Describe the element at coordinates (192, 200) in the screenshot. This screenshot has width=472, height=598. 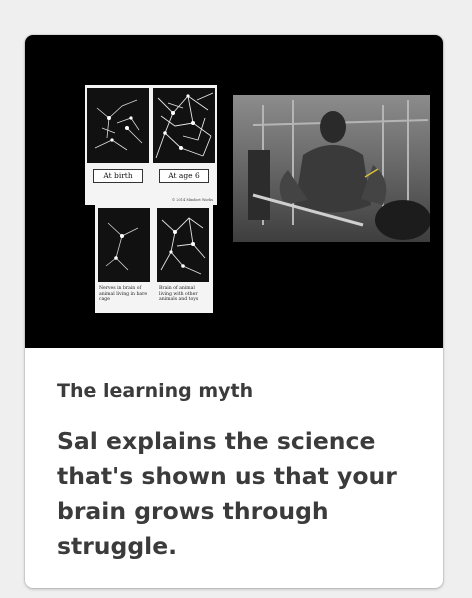
I see `copyright-text: © 2014 Mindset Works` at that location.